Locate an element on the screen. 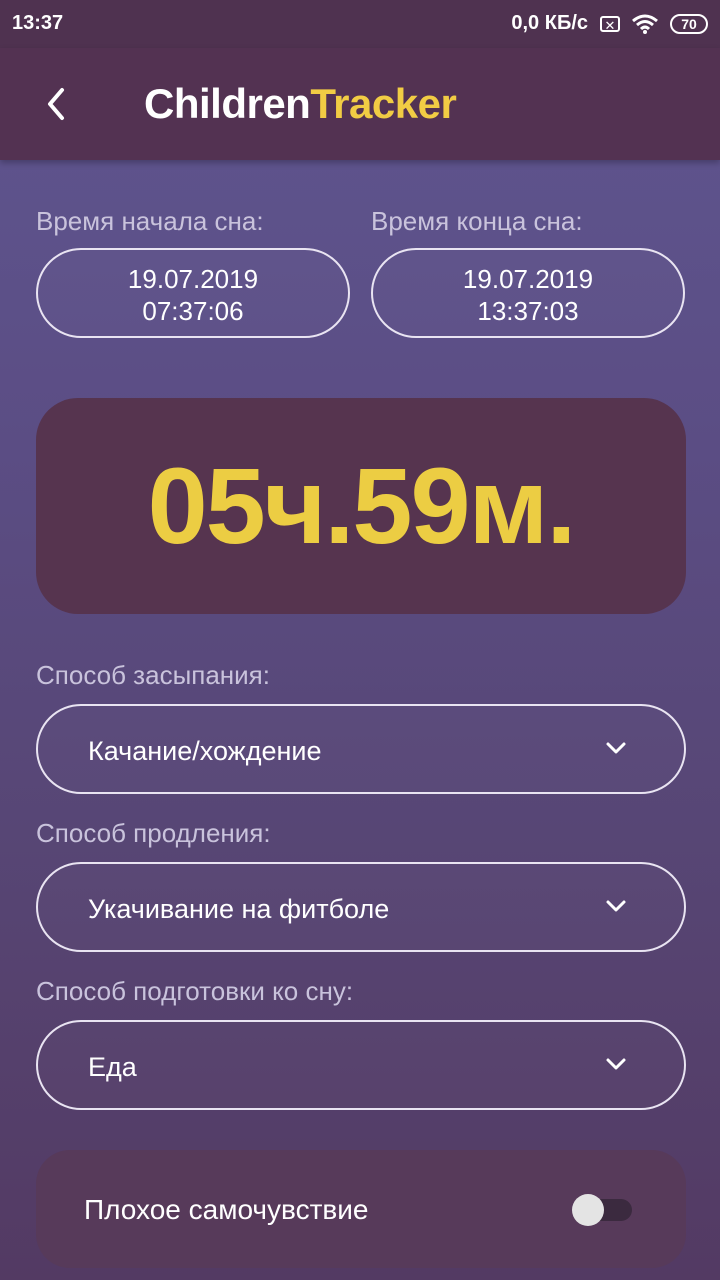 The image size is (720, 1280). status-right: 0,0 КБ/с ✕ 70 is located at coordinates (609, 23).